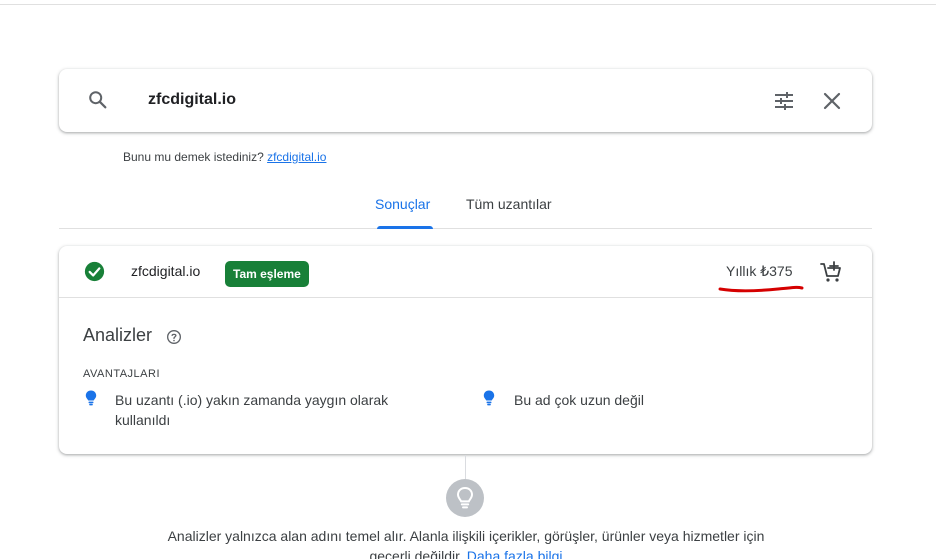 This screenshot has width=936, height=559. What do you see at coordinates (94, 271) in the screenshot?
I see `check-circle-icon` at bounding box center [94, 271].